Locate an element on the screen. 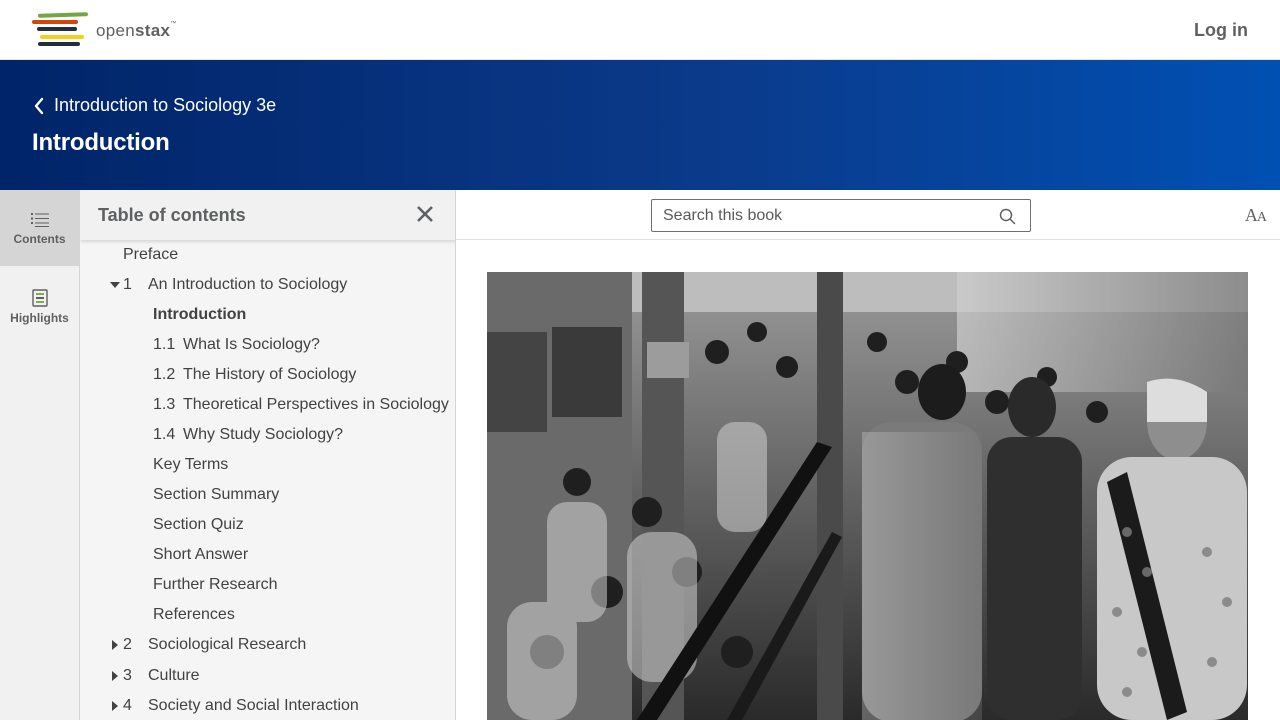 The image size is (1280, 720). book-title: Introduction to Sociology 3e is located at coordinates (165, 105).